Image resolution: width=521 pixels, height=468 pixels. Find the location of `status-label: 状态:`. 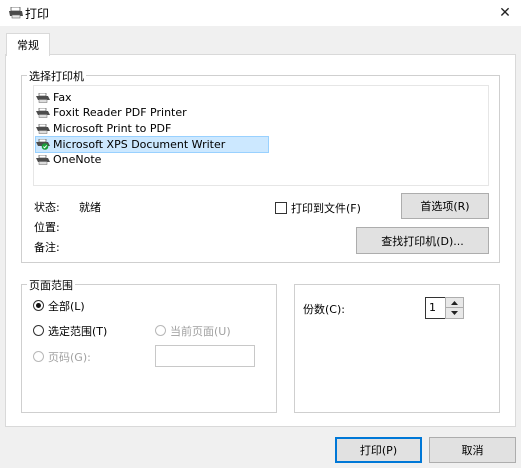

status-label: 状态: is located at coordinates (47, 207).